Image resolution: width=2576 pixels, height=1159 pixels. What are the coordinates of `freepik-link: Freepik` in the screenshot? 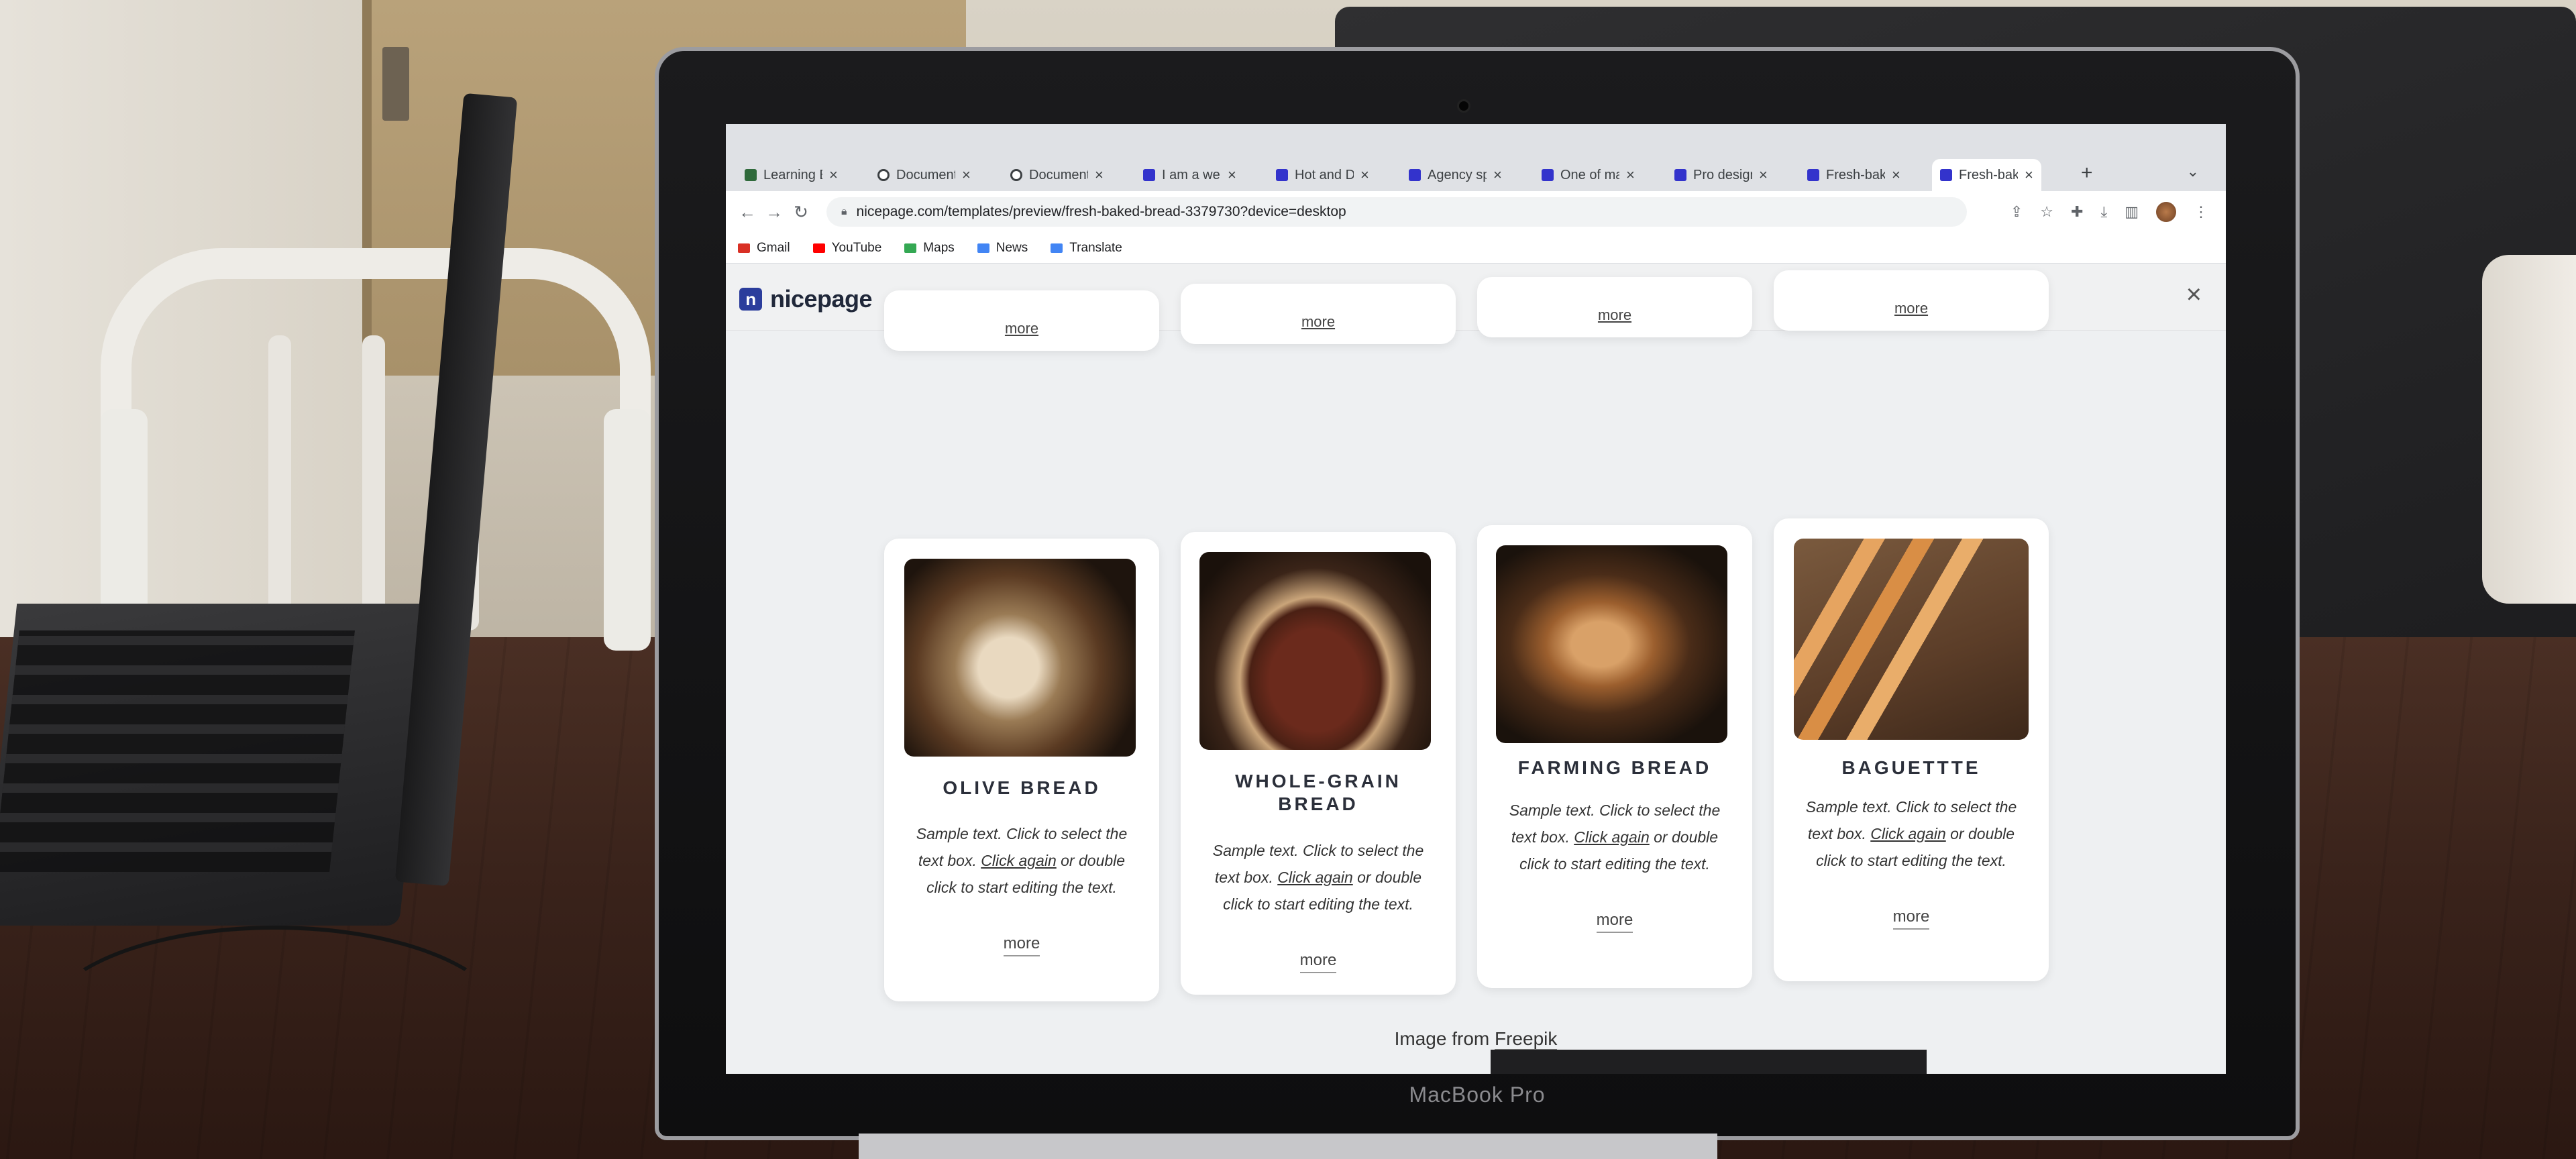 It's located at (1526, 1039).